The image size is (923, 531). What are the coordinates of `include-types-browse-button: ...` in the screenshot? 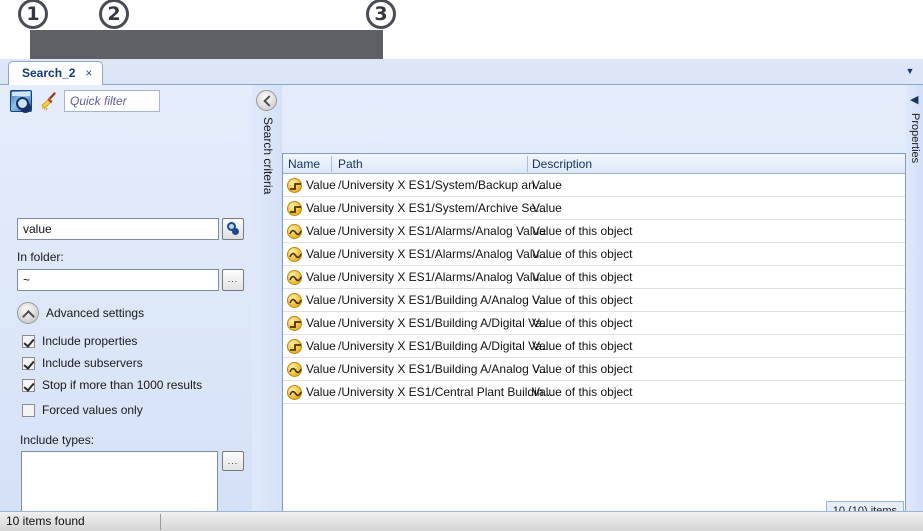 It's located at (233, 461).